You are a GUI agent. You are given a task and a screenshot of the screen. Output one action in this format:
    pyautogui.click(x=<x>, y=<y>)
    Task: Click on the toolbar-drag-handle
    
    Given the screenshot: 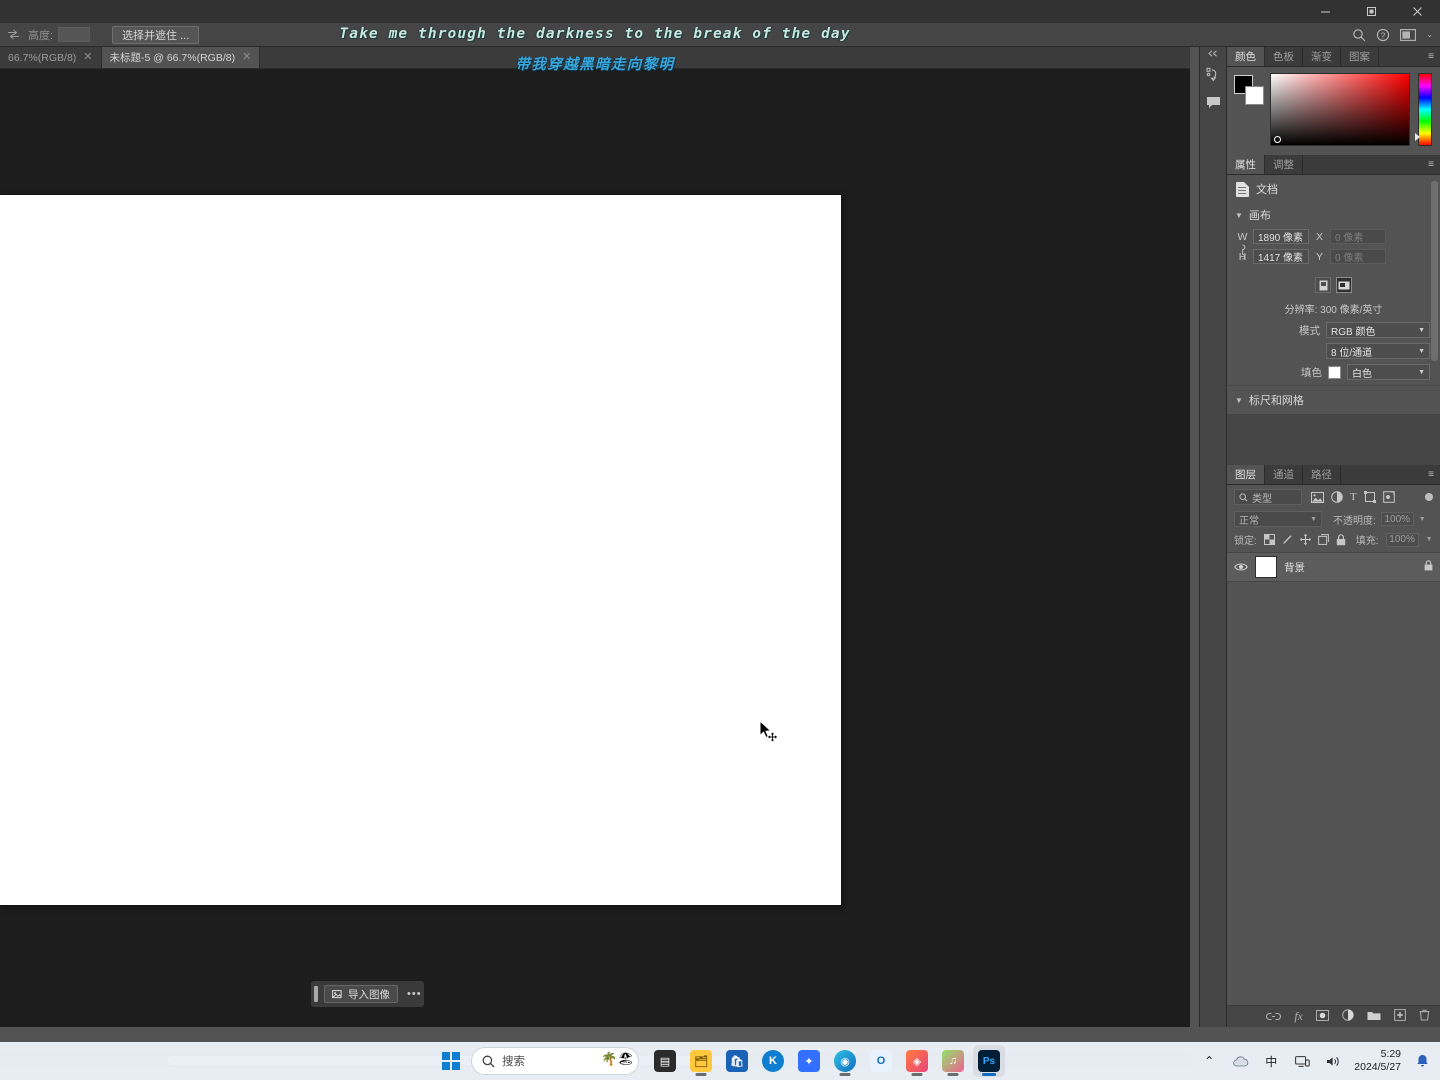 What is the action you would take?
    pyautogui.click(x=316, y=994)
    